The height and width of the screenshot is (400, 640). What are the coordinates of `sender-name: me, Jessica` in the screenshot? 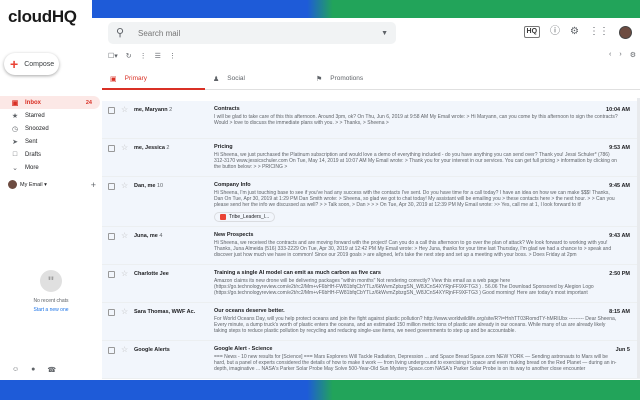 It's located at (149, 148).